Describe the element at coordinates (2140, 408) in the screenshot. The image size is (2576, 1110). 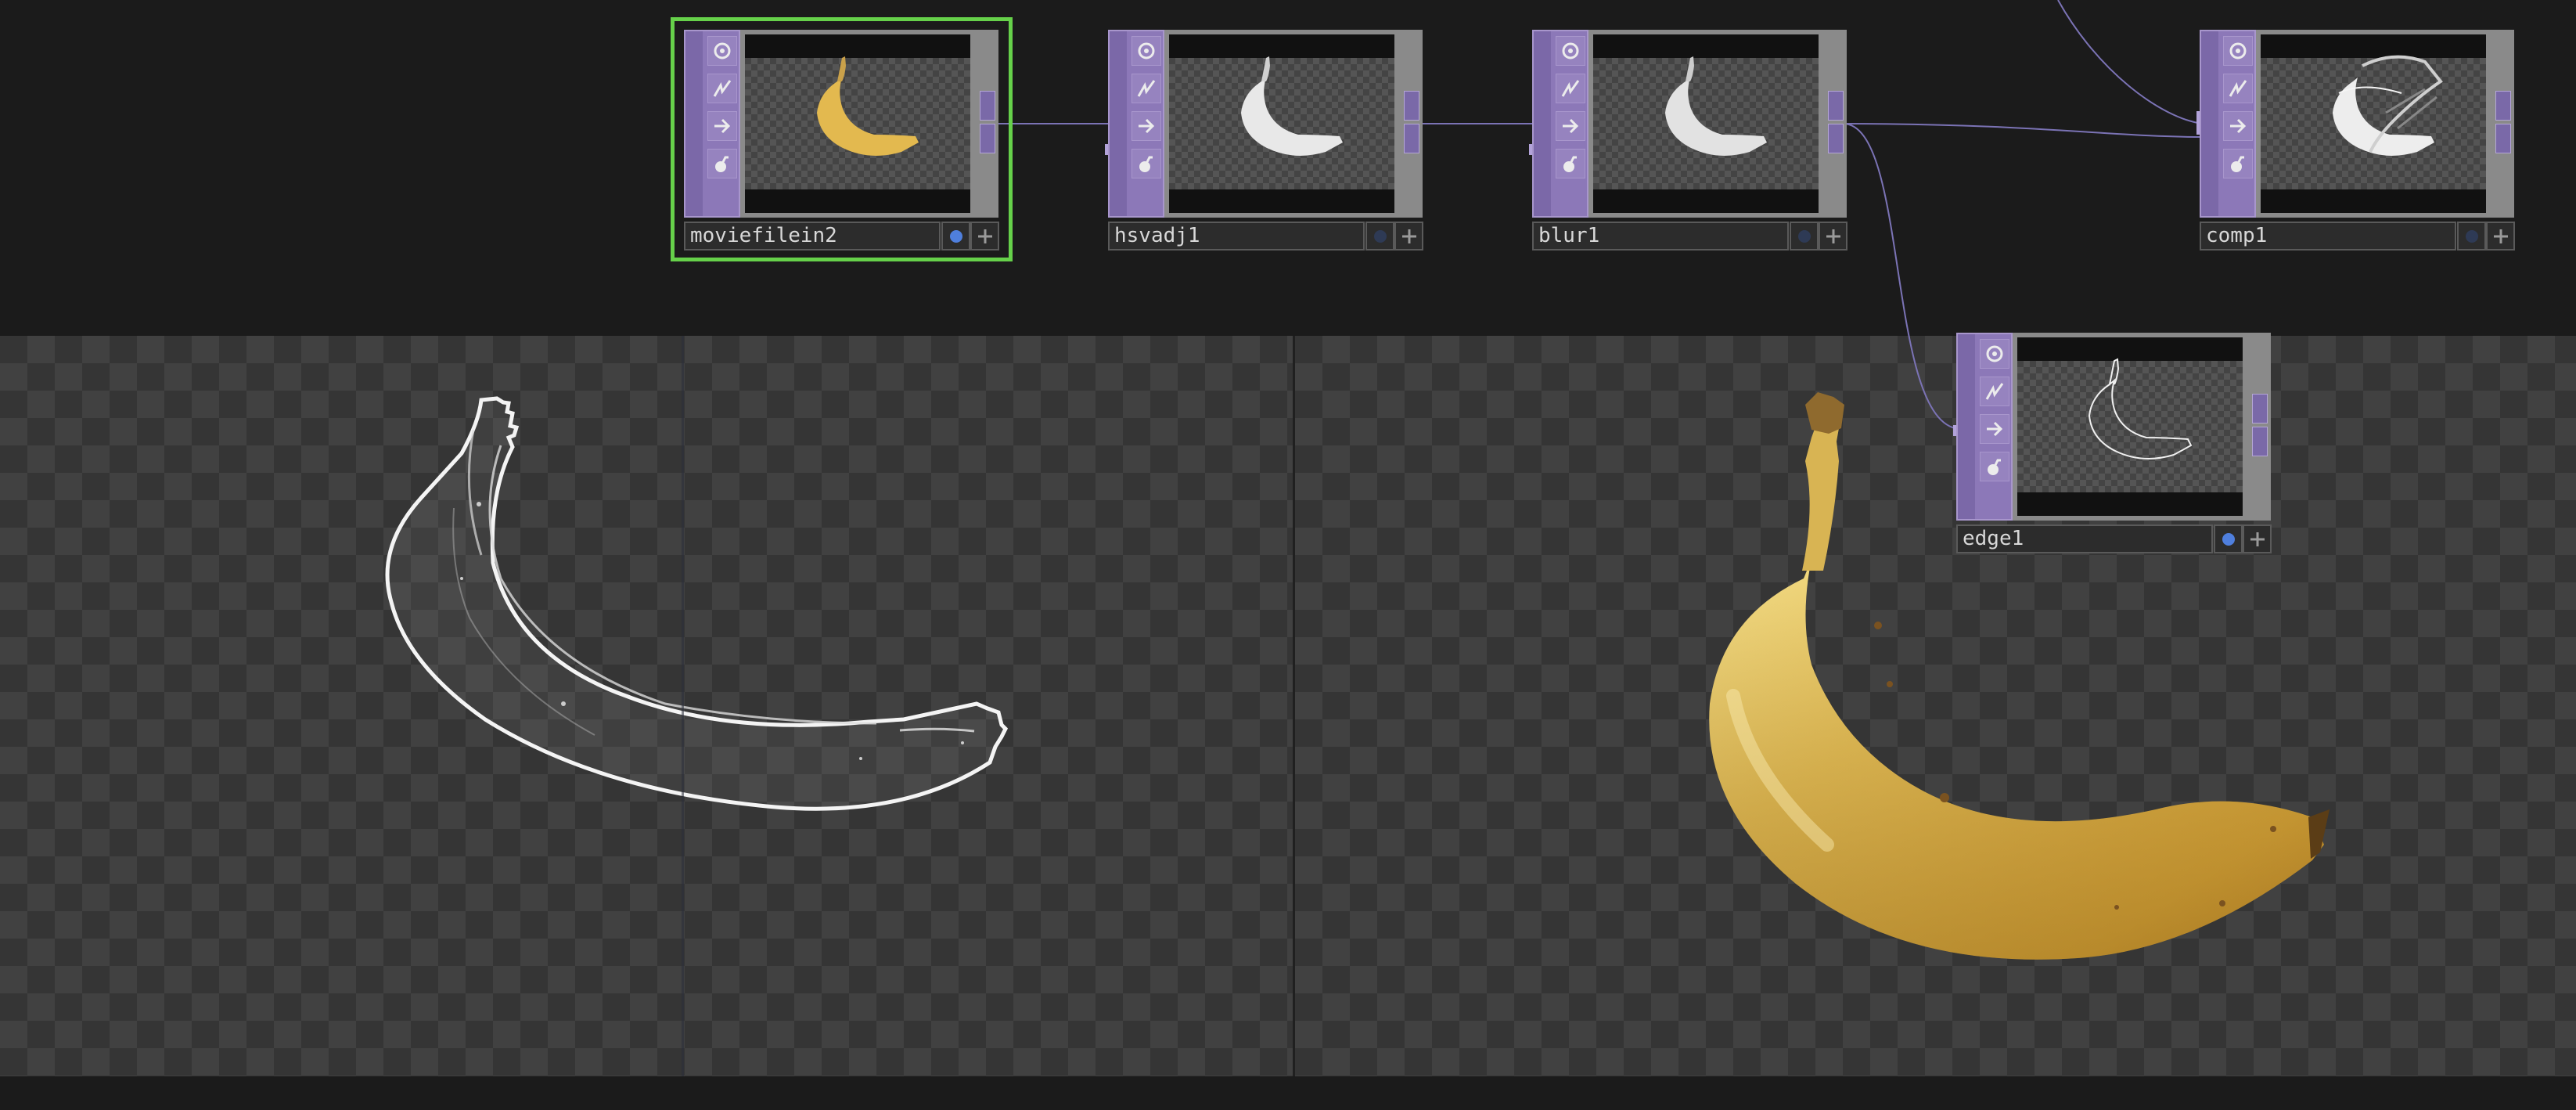
I see `thumbnail-banana-edge` at that location.